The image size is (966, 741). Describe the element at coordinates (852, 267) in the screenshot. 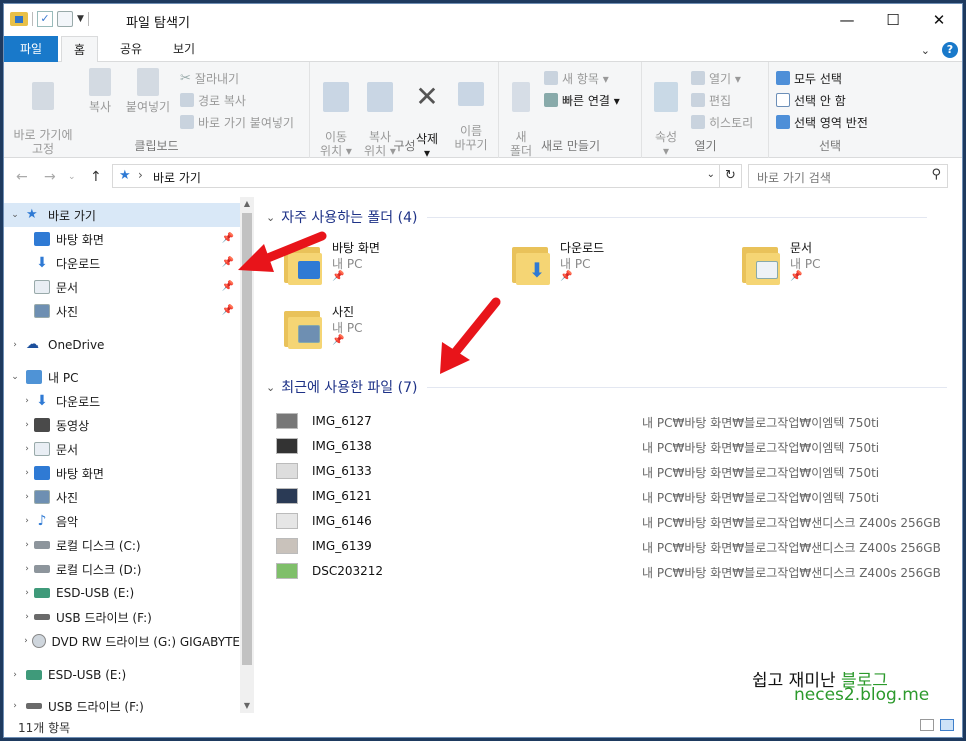

I see `folder-tile-documents: 문서 내 PC 📌` at that location.